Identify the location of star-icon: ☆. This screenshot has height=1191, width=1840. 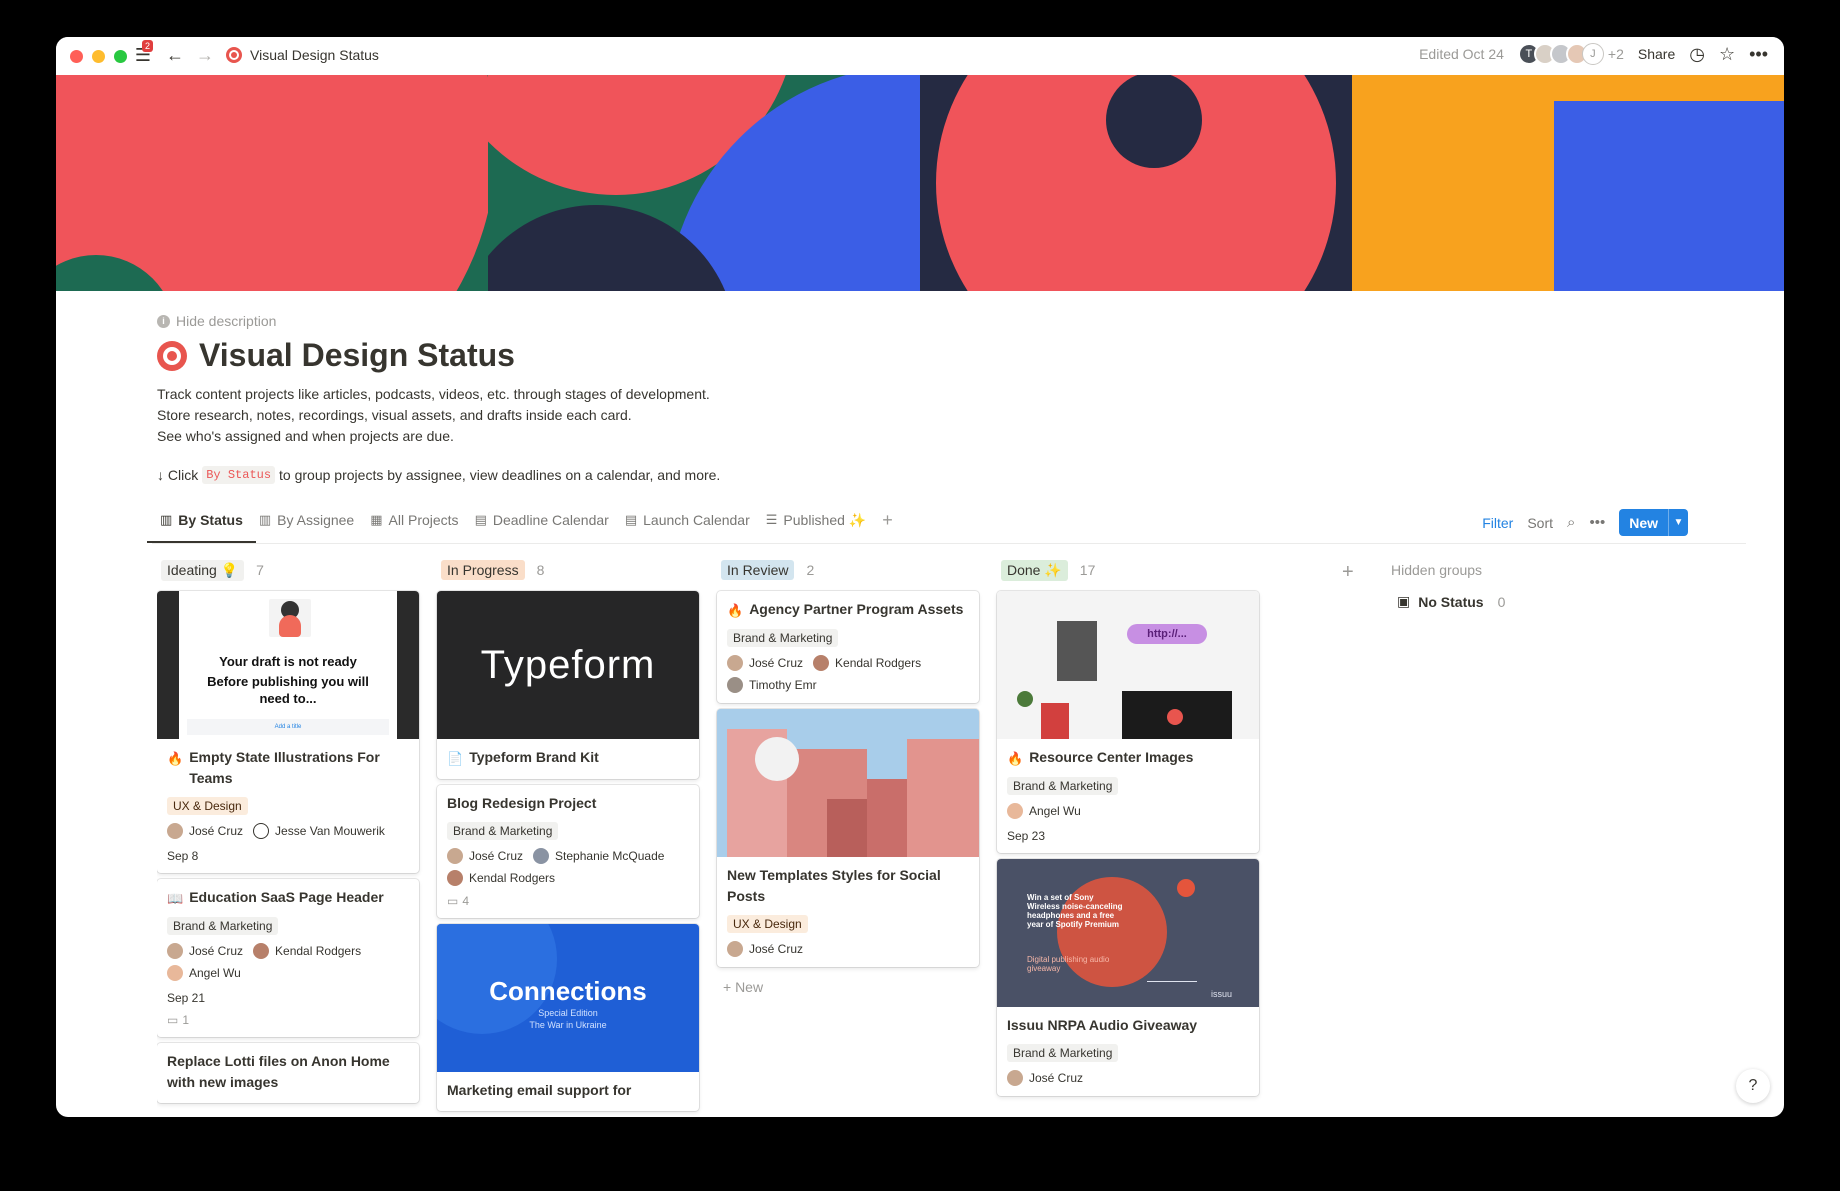
(1727, 54).